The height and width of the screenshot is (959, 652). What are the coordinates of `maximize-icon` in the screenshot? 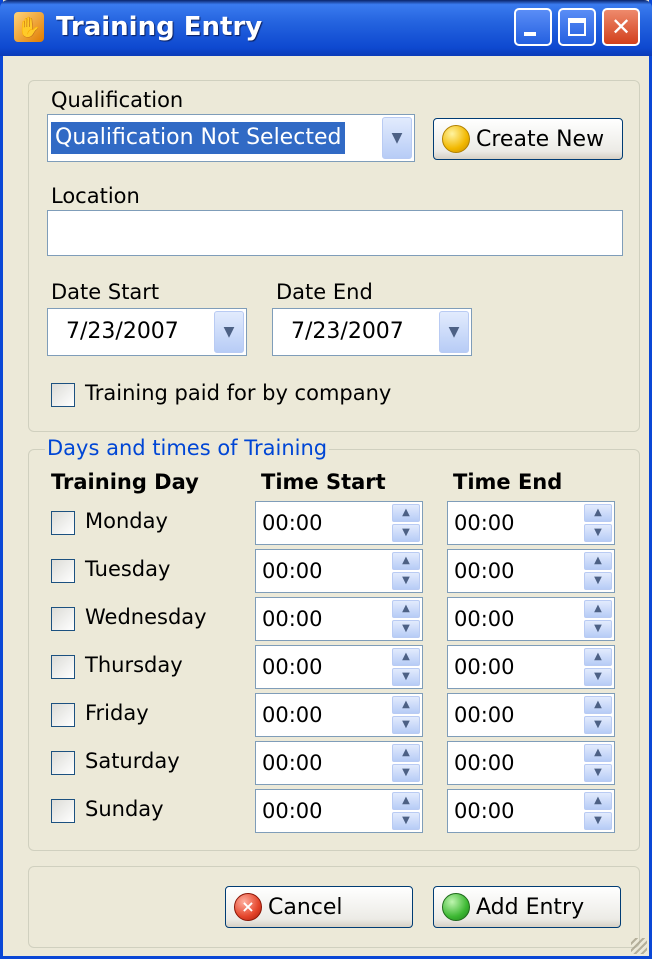 It's located at (577, 27).